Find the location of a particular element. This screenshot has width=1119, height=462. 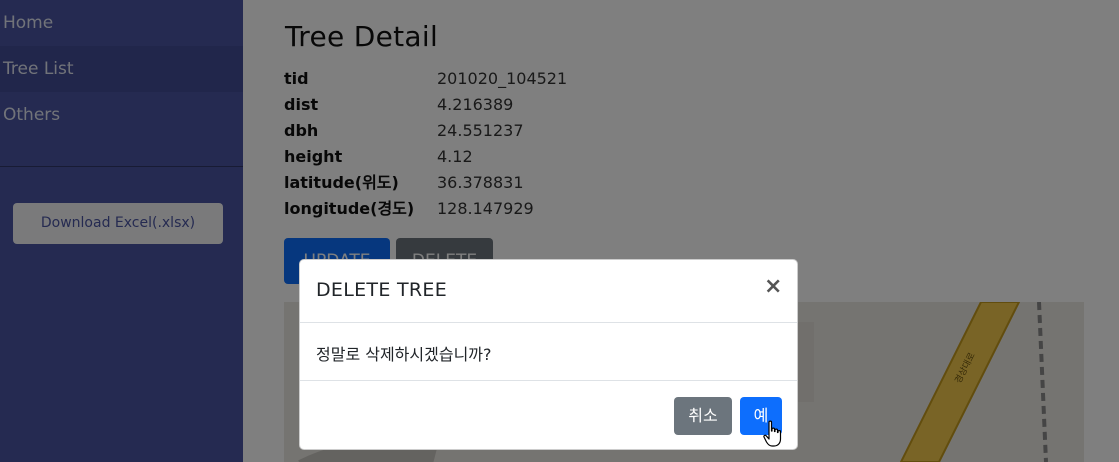

close-icon: × is located at coordinates (773, 287).